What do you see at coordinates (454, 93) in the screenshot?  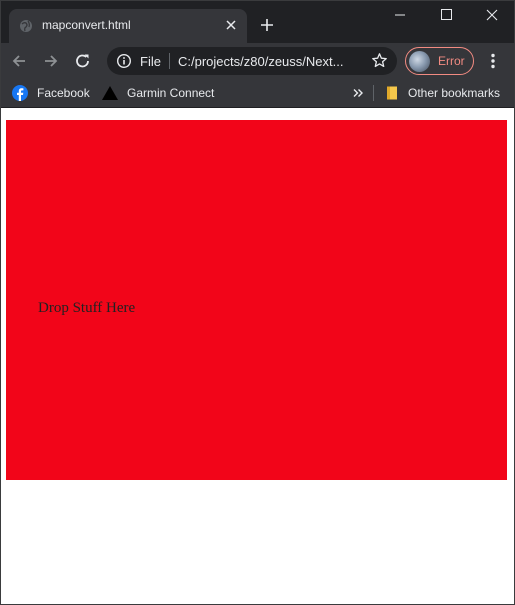 I see `other-bookmarks-label: Other bookmarks` at bounding box center [454, 93].